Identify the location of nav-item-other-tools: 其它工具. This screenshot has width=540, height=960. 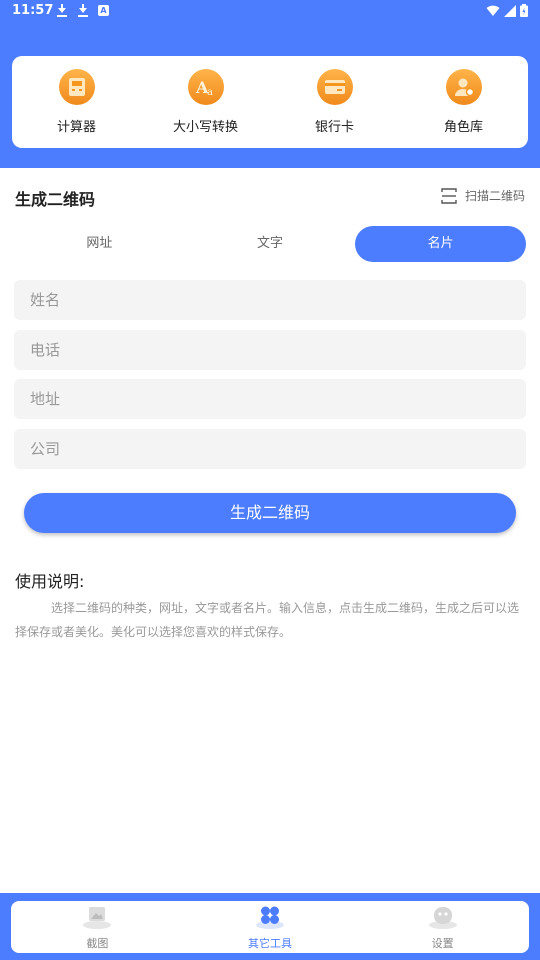
(270, 927).